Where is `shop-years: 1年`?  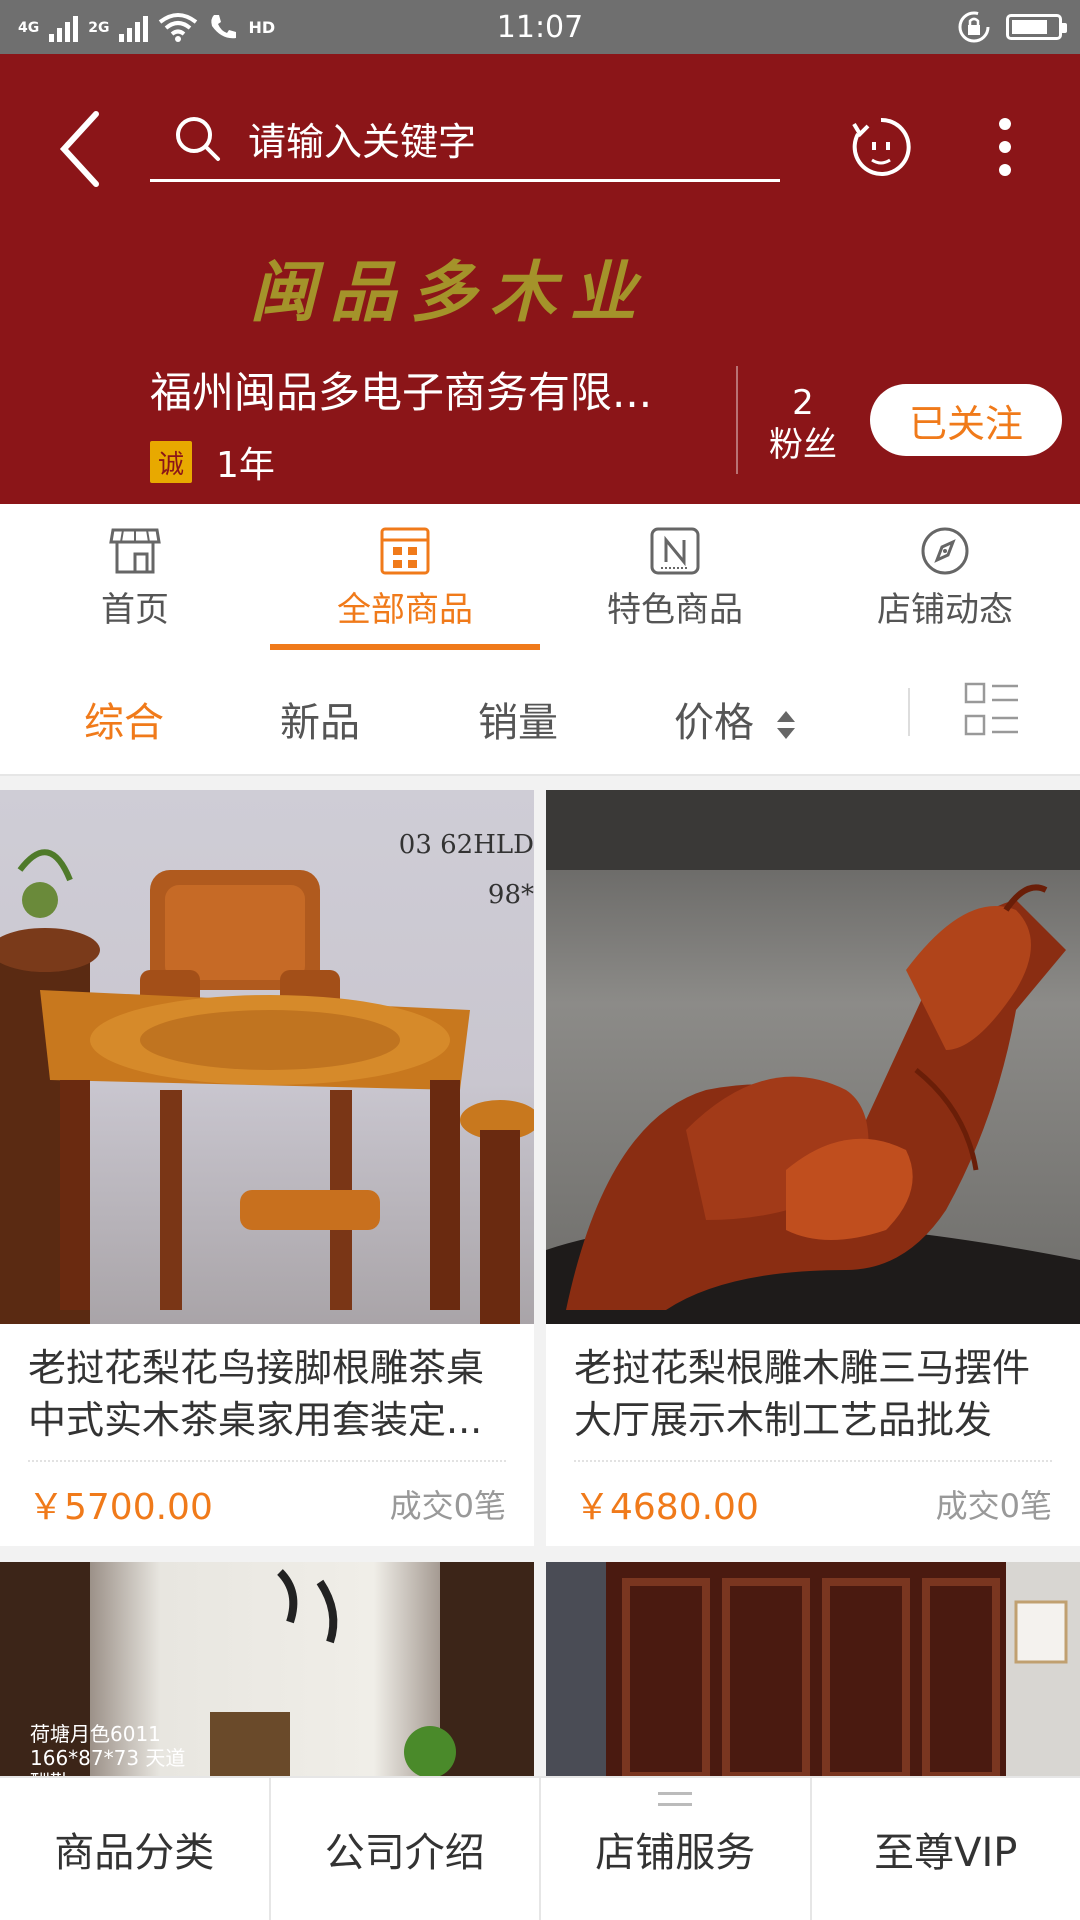 shop-years: 1年 is located at coordinates (245, 465).